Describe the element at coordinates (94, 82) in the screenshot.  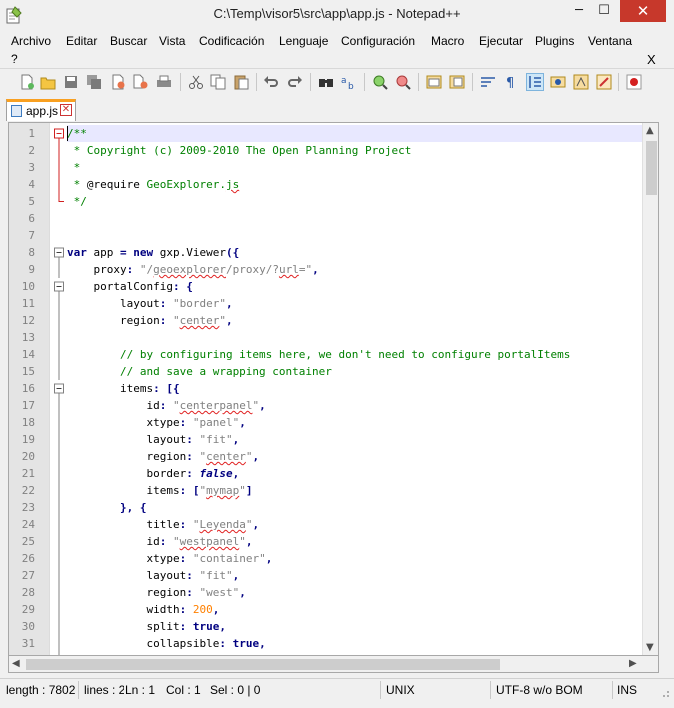
I see `save-all-icon` at that location.